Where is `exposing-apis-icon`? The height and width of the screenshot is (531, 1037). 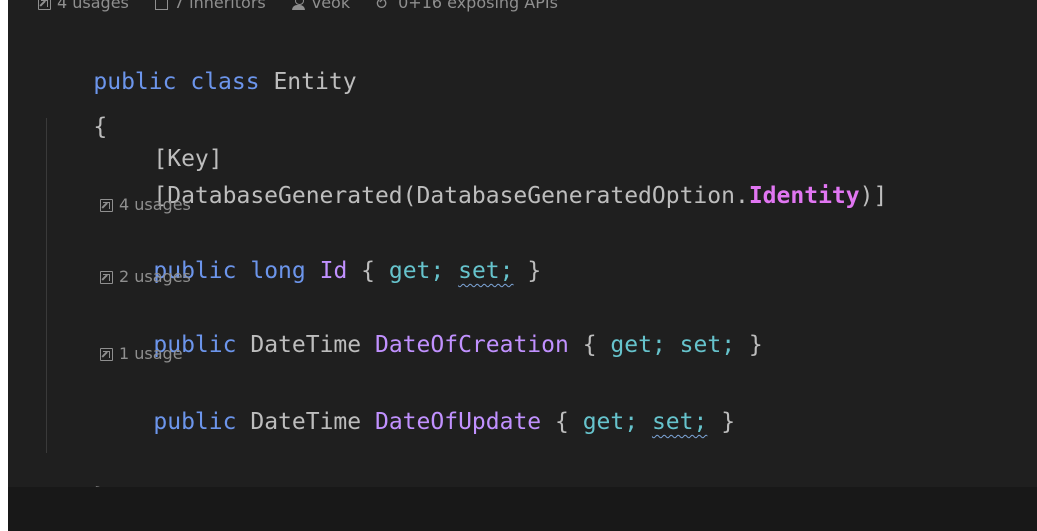 exposing-apis-icon is located at coordinates (384, 7).